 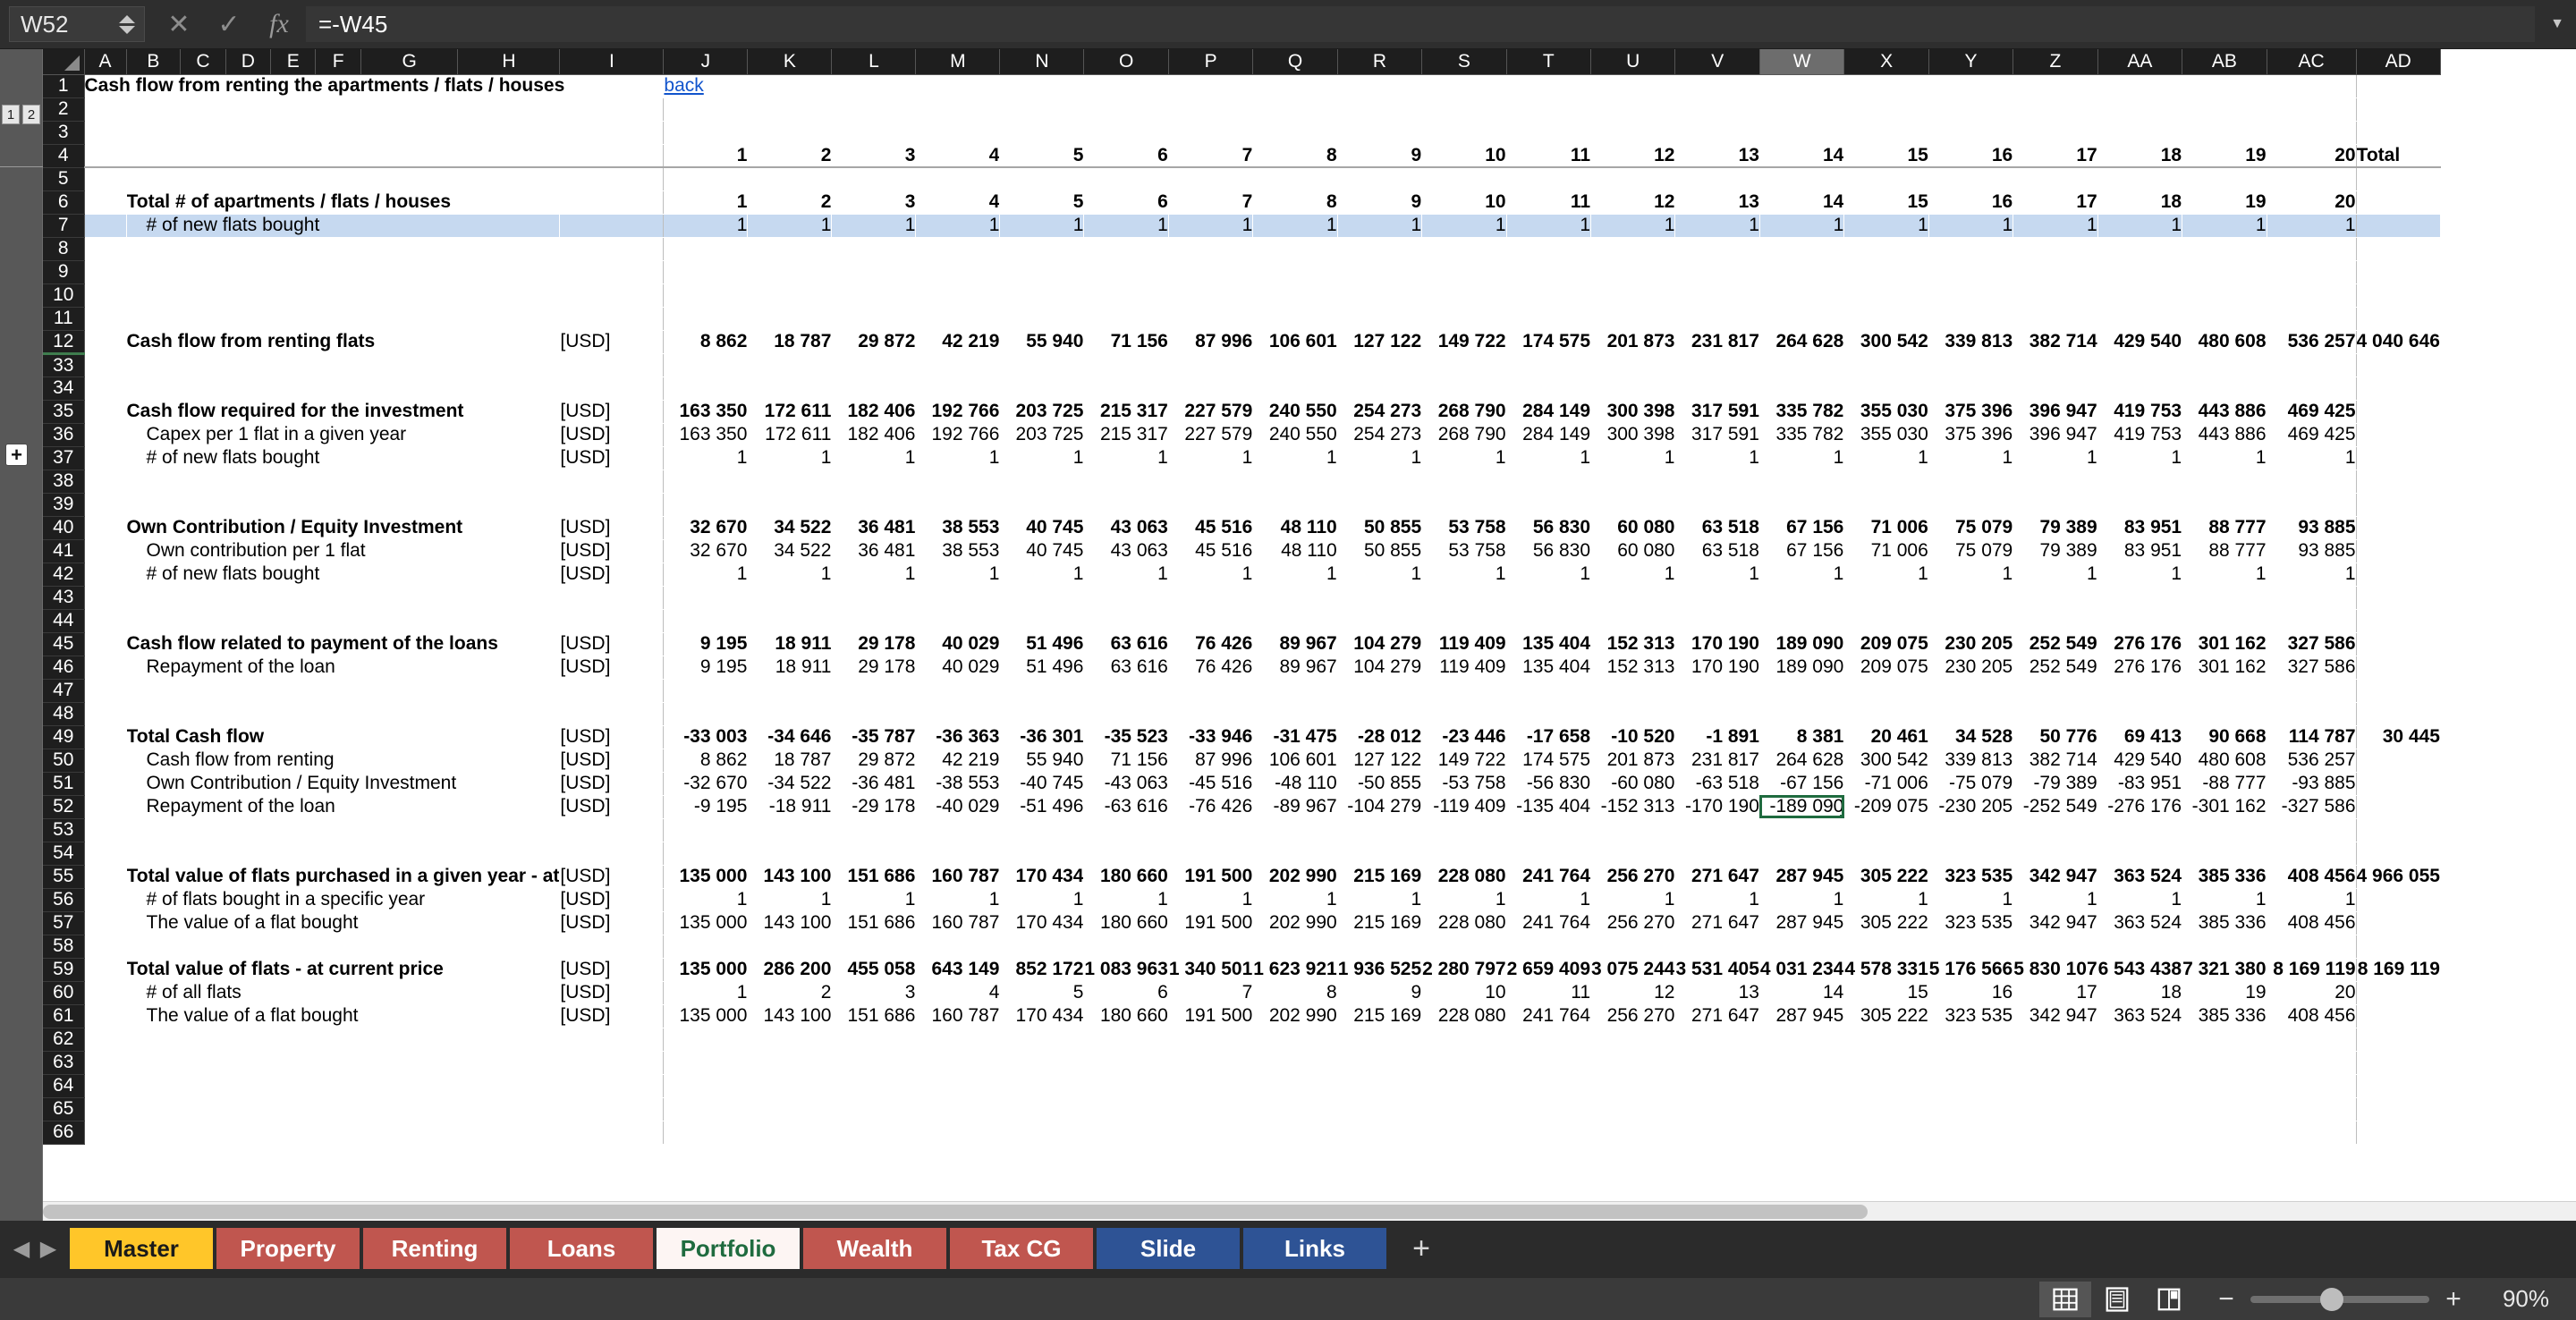 I want to click on cell-value: 135 000, so click(x=706, y=1016).